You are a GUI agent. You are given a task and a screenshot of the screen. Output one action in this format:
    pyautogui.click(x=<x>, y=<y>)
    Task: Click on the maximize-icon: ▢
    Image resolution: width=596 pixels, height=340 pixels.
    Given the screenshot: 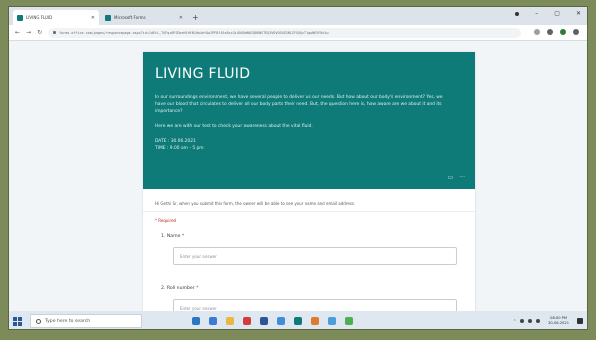 What is the action you would take?
    pyautogui.click(x=557, y=13)
    